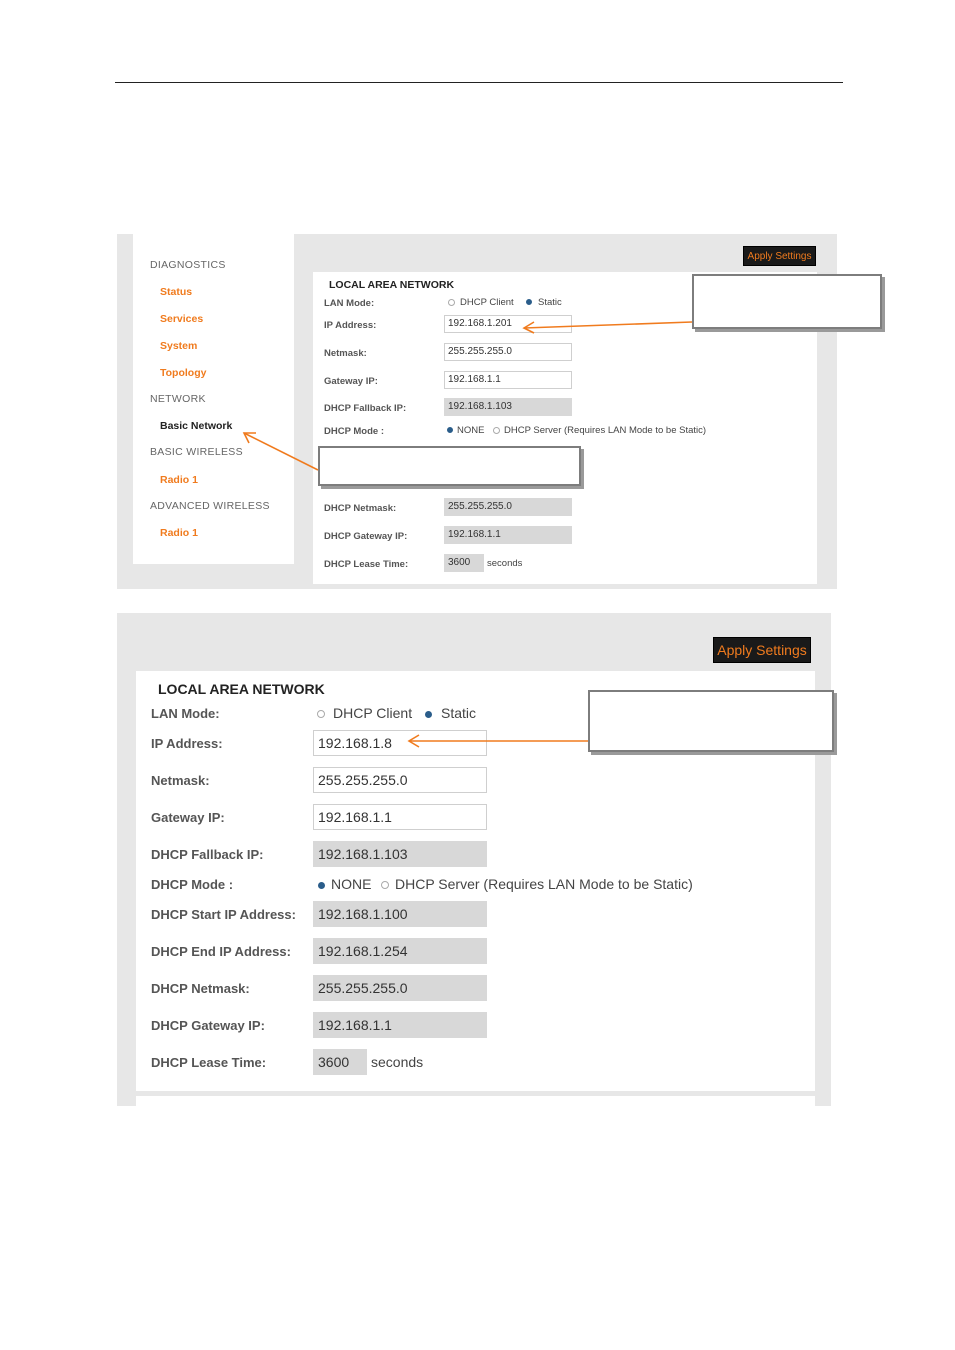 The image size is (955, 1350). I want to click on ip-address-input: 192.168.1.8, so click(400, 743).